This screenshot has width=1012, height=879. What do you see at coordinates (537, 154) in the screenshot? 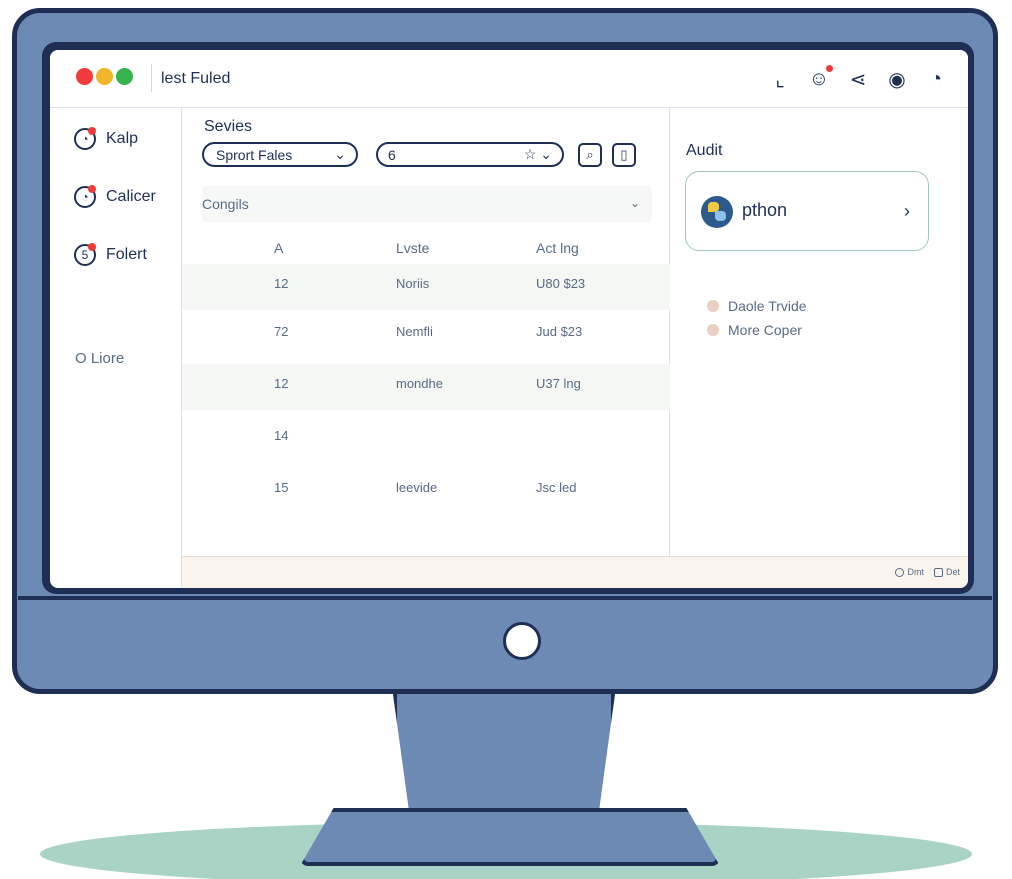
I see `star-dropdown-icon: ☆ ⌄` at bounding box center [537, 154].